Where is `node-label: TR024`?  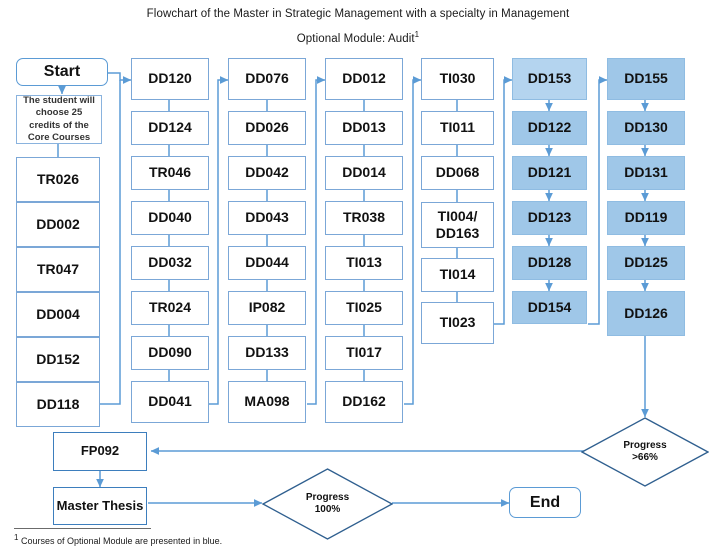
node-label: TR024 is located at coordinates (170, 307).